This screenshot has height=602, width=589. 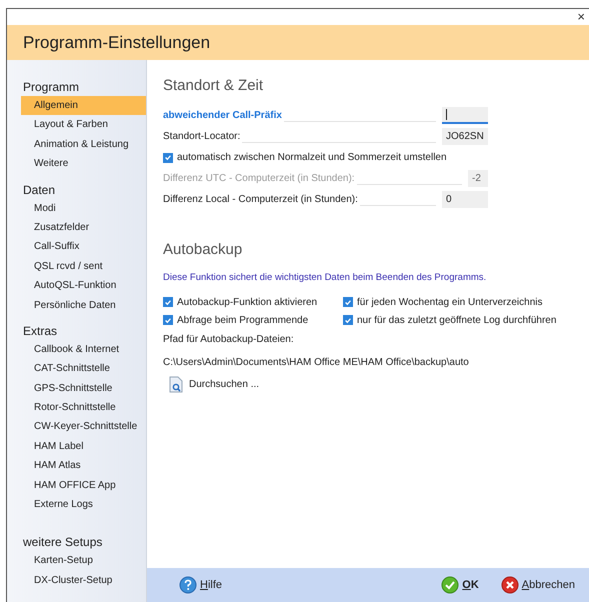 What do you see at coordinates (83, 106) in the screenshot?
I see `sidebar-item: Allgemein` at bounding box center [83, 106].